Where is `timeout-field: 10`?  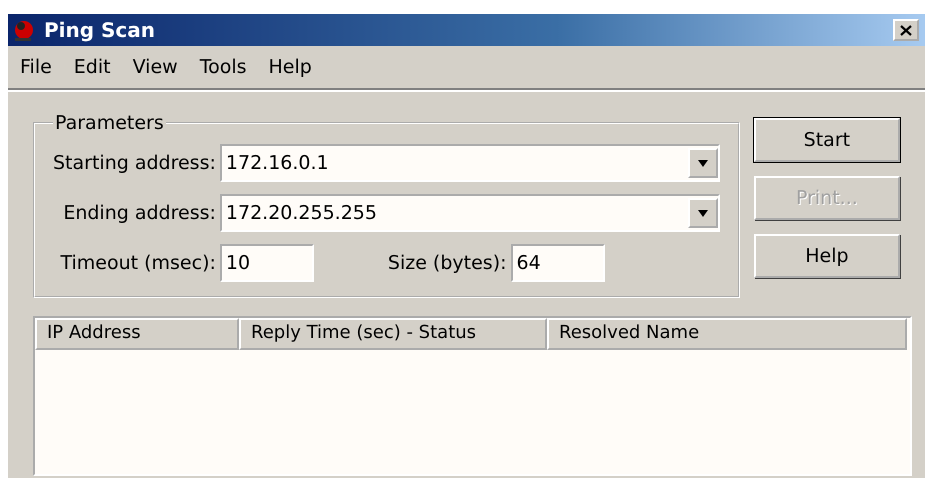 timeout-field: 10 is located at coordinates (267, 263).